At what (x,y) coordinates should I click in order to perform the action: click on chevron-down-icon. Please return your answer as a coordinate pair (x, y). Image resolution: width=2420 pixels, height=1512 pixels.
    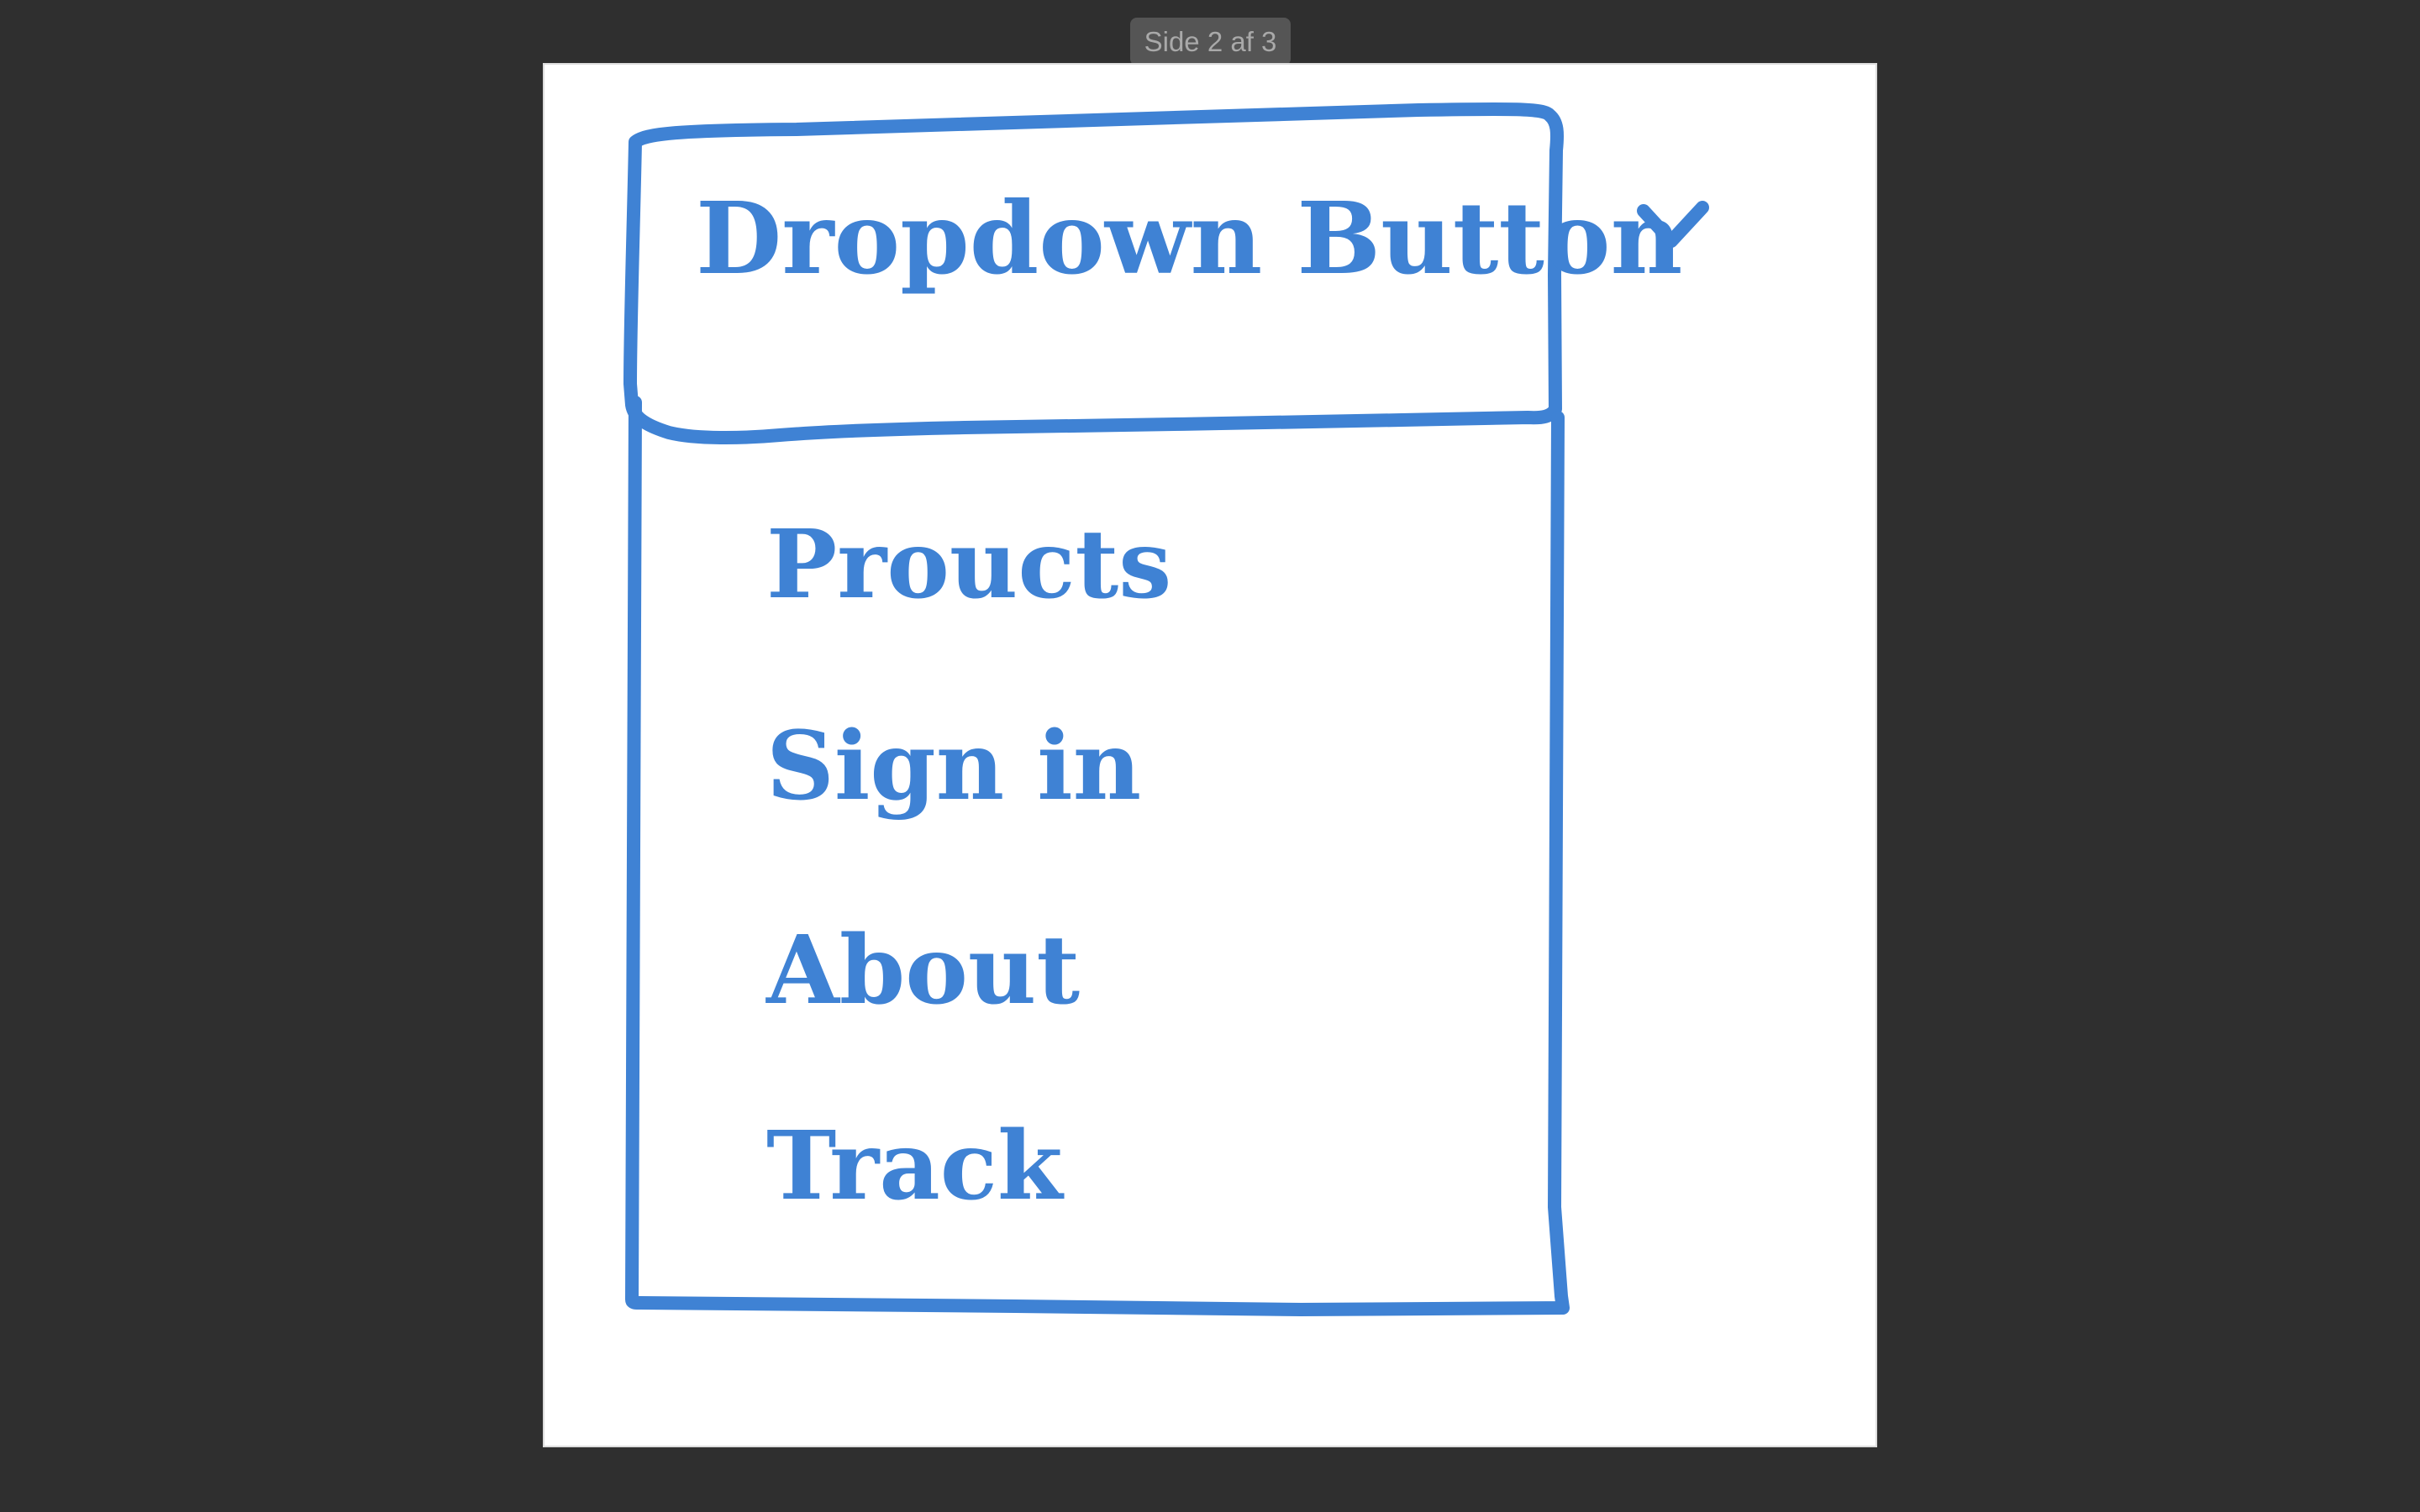
    Looking at the image, I should click on (1674, 225).